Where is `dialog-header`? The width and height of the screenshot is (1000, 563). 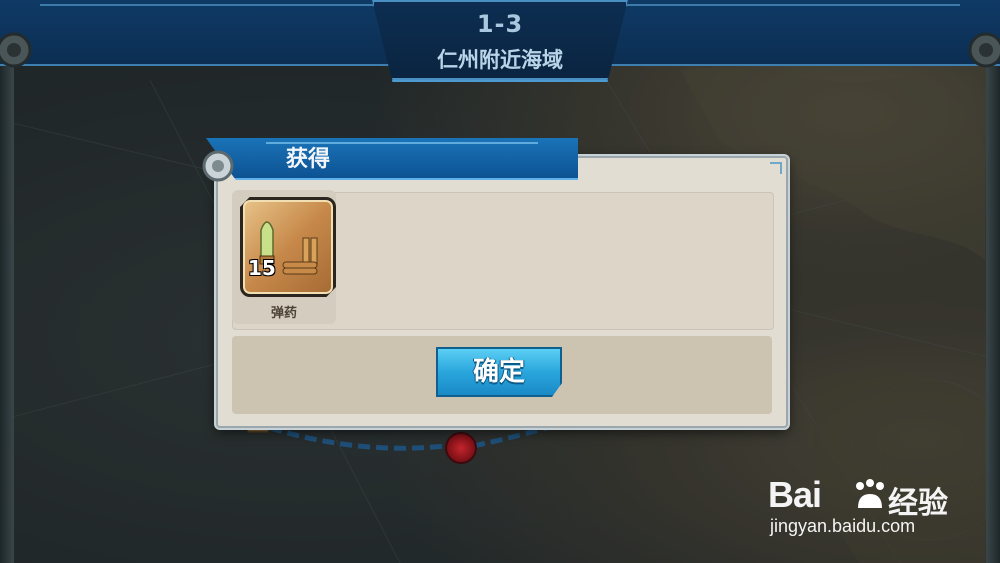 dialog-header is located at coordinates (392, 159).